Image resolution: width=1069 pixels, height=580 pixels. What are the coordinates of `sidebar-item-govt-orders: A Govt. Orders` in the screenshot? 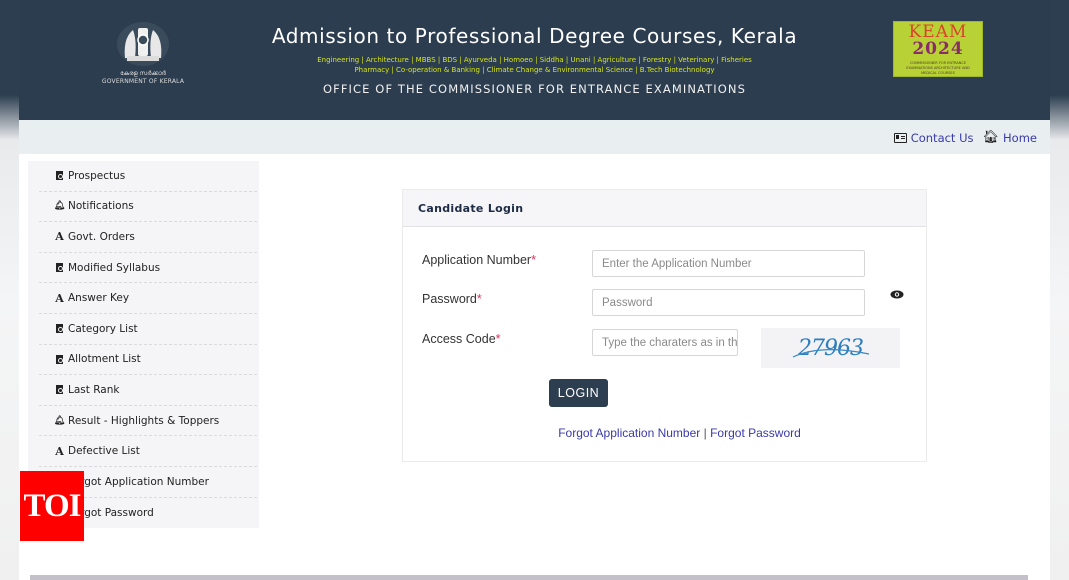 It's located at (148, 237).